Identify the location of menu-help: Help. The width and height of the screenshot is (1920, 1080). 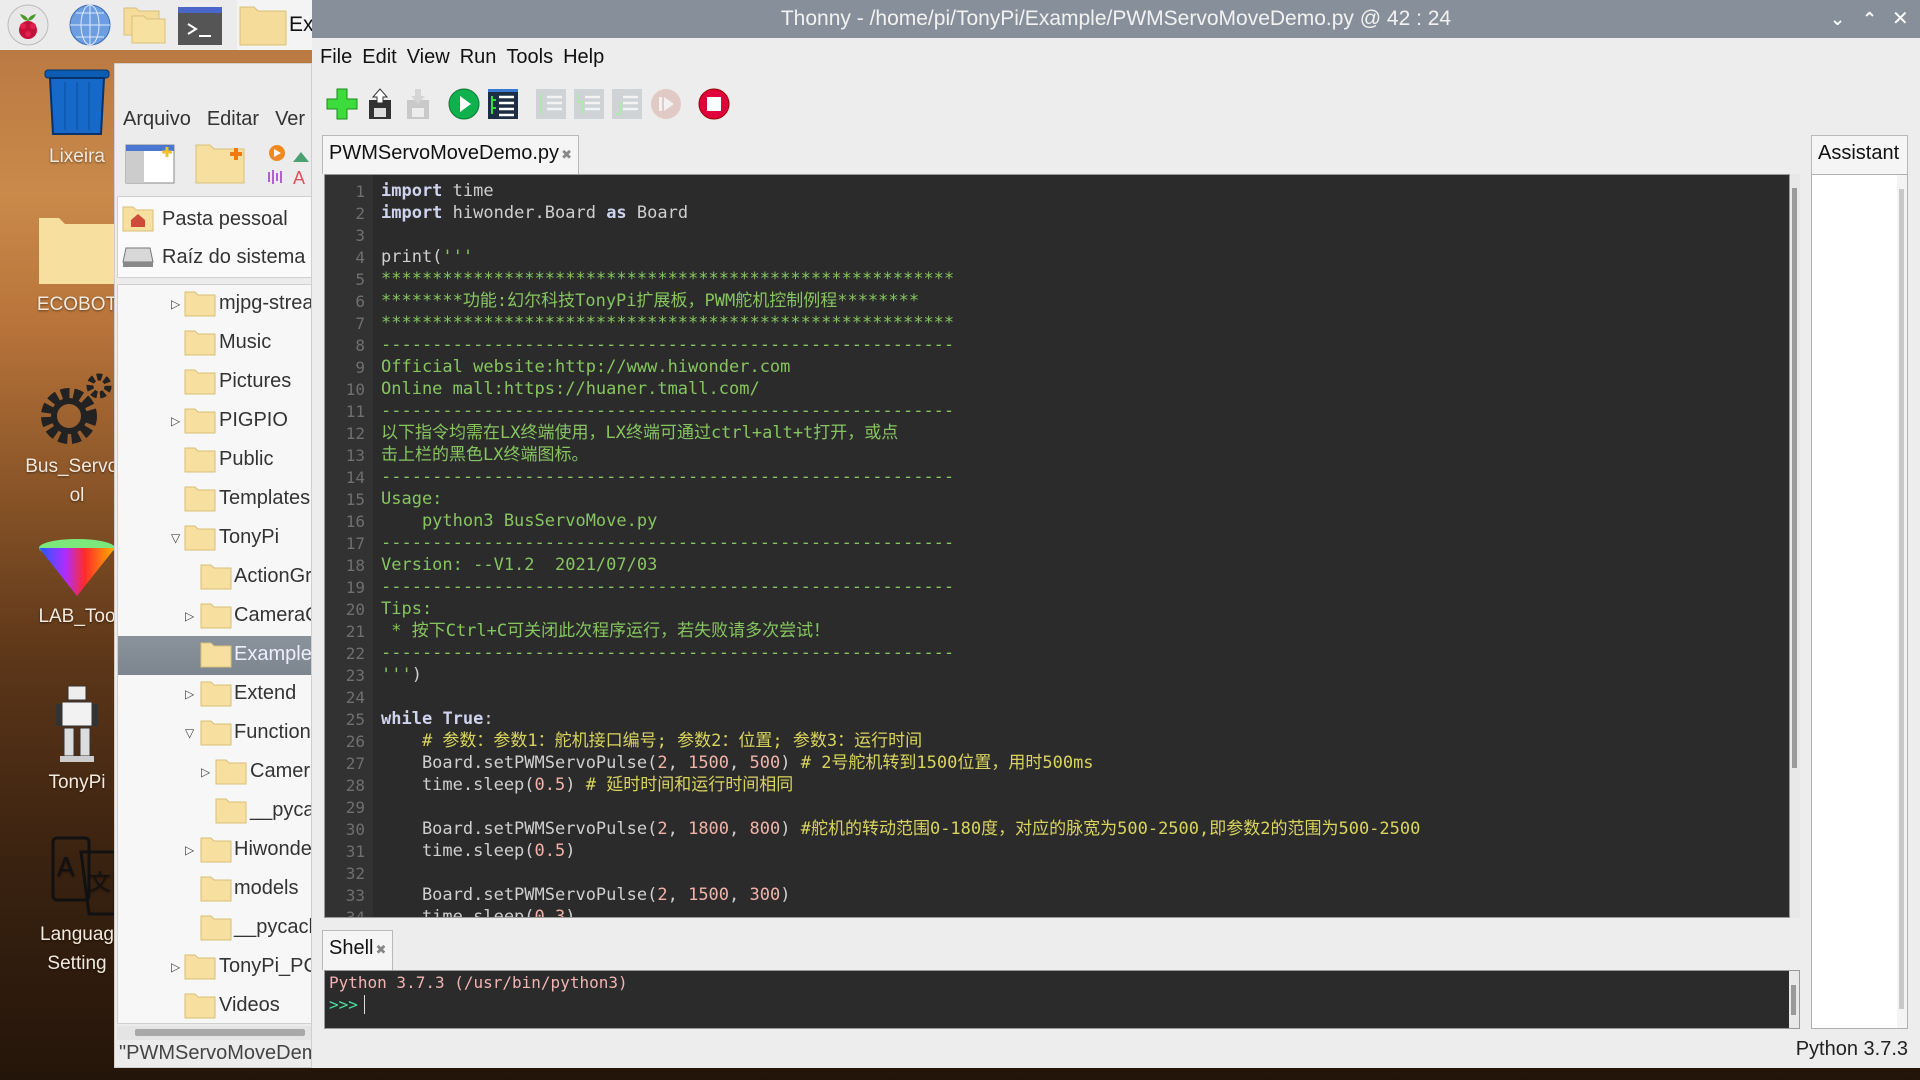
(583, 57).